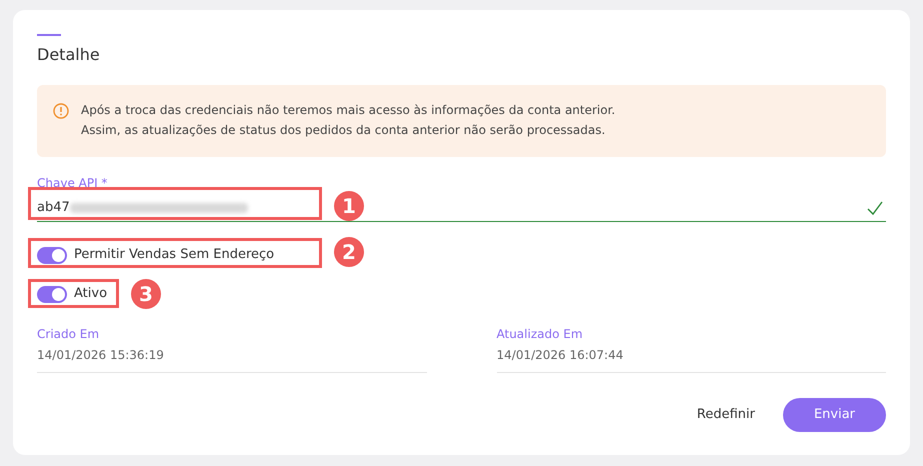 The width and height of the screenshot is (923, 466). What do you see at coordinates (834, 415) in the screenshot?
I see `submit-button: Enviar` at bounding box center [834, 415].